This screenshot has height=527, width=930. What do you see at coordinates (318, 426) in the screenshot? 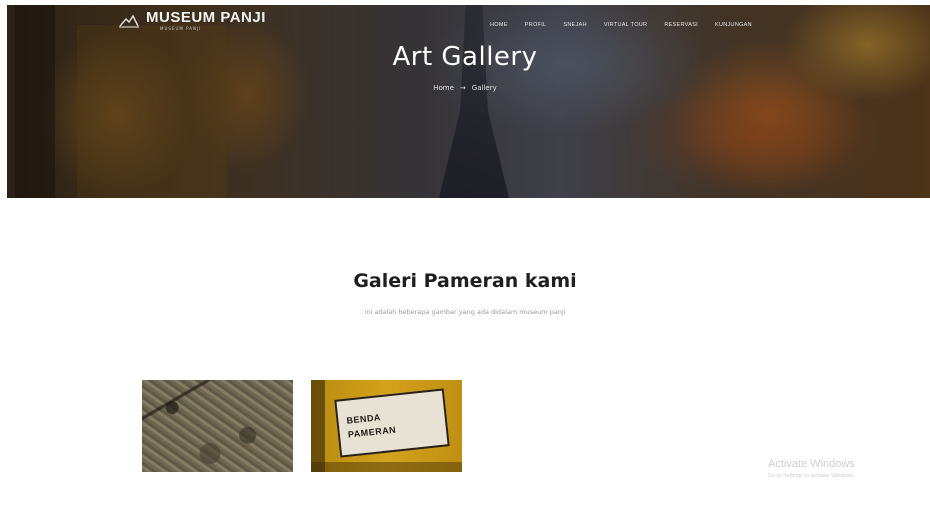
I see `sign-backdrop` at bounding box center [318, 426].